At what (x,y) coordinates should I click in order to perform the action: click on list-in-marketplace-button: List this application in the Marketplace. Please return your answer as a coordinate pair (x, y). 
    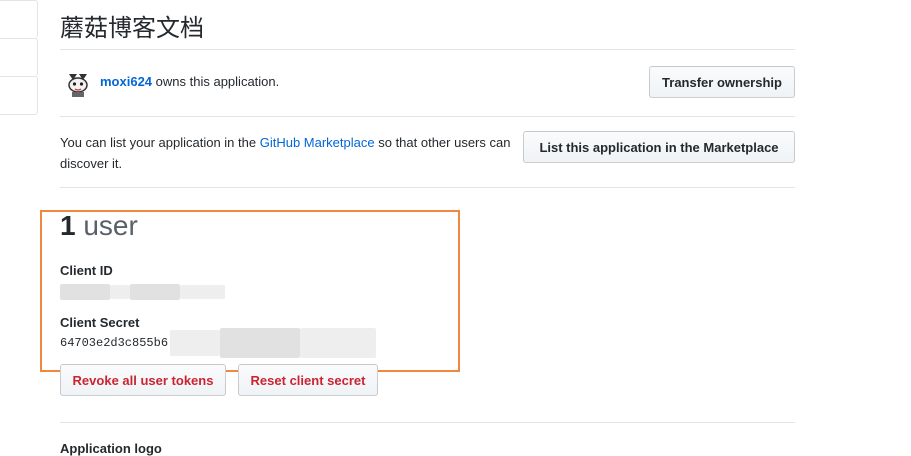
    Looking at the image, I should click on (659, 147).